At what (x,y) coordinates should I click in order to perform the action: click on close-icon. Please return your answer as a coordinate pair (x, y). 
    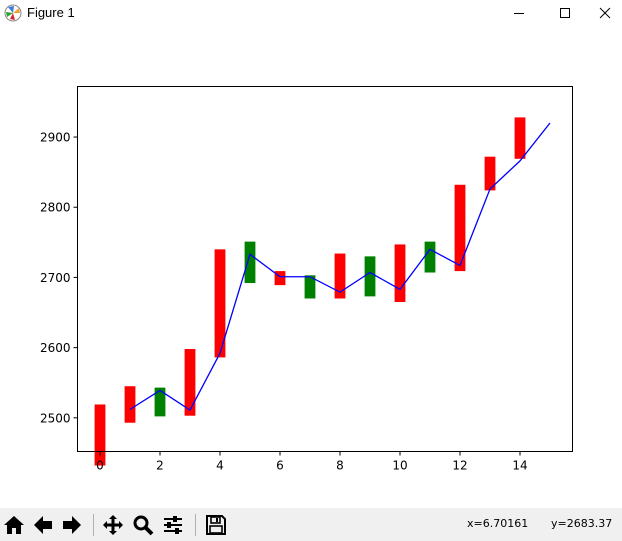
    Looking at the image, I should click on (605, 13).